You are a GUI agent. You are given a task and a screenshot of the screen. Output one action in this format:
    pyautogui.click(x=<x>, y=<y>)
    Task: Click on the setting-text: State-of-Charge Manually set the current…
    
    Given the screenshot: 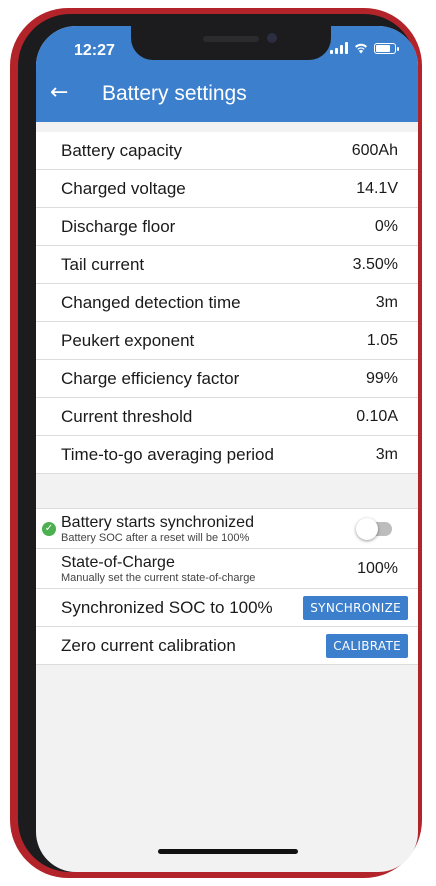 What is the action you would take?
    pyautogui.click(x=158, y=569)
    